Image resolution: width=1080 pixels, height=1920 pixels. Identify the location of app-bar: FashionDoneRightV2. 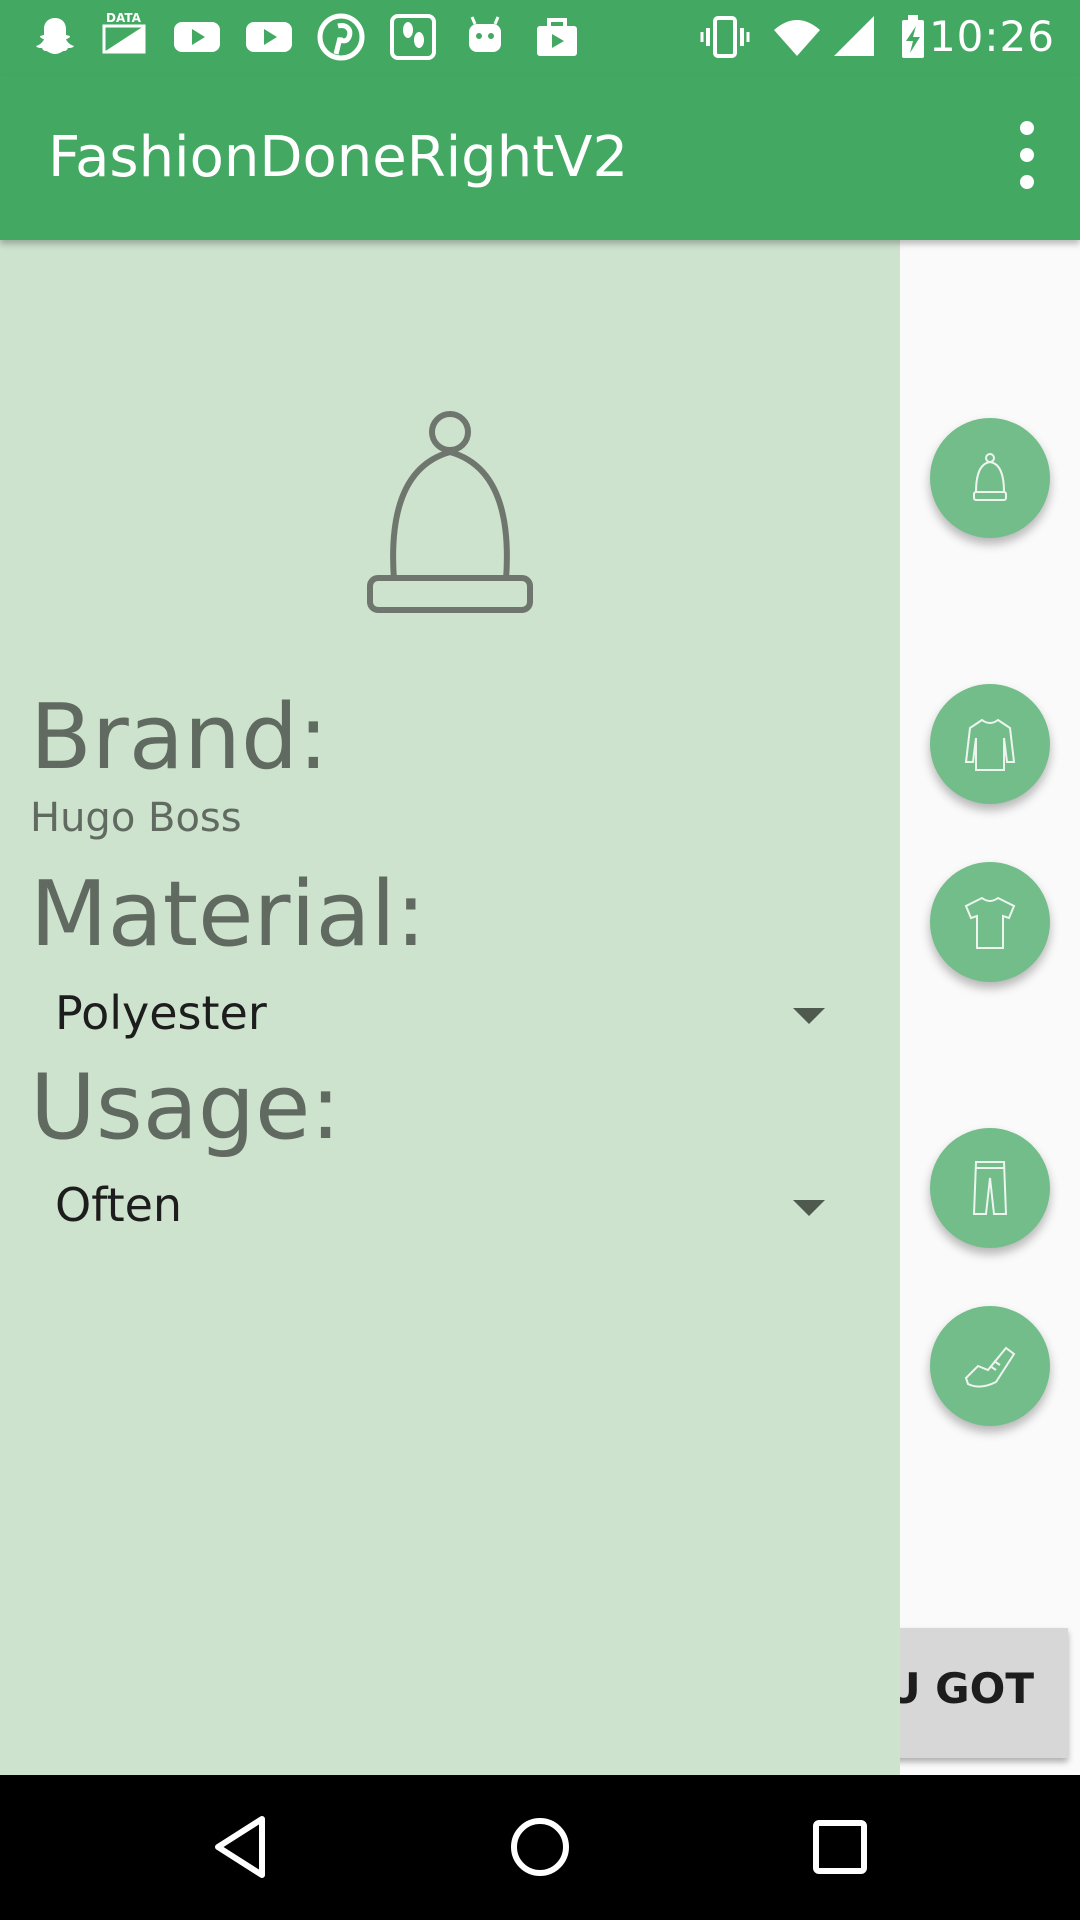
(540, 157).